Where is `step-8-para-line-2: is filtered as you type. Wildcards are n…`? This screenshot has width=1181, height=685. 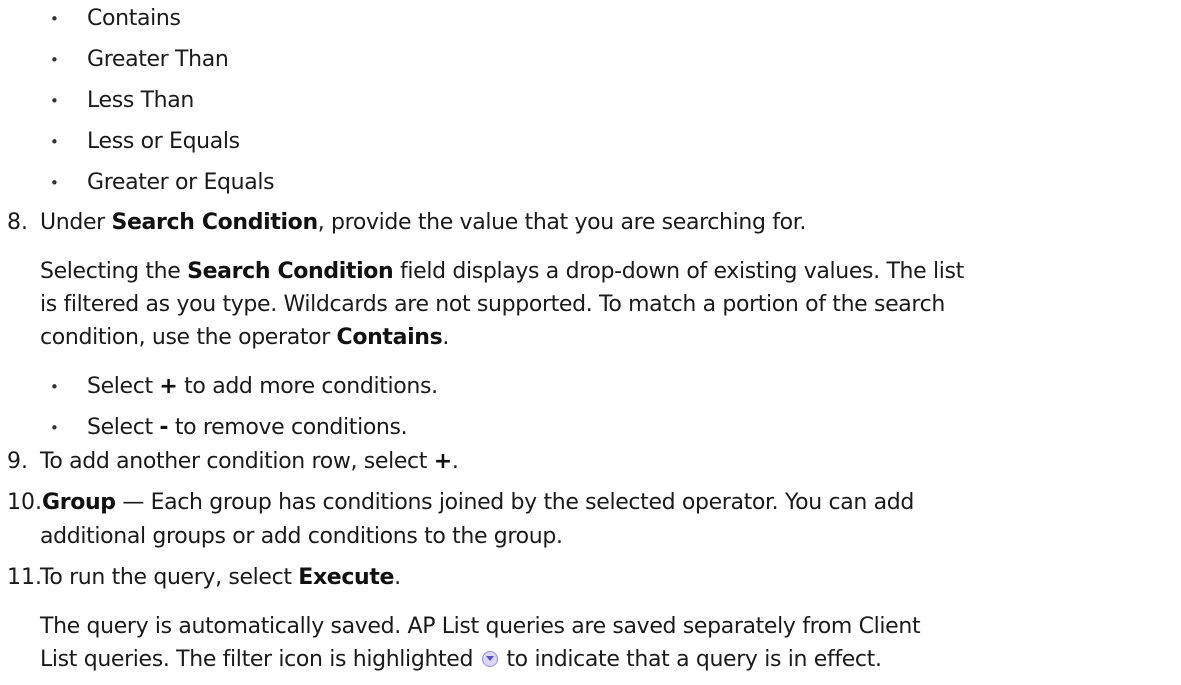
step-8-para-line-2: is filtered as you type. Wildcards are n… is located at coordinates (492, 304).